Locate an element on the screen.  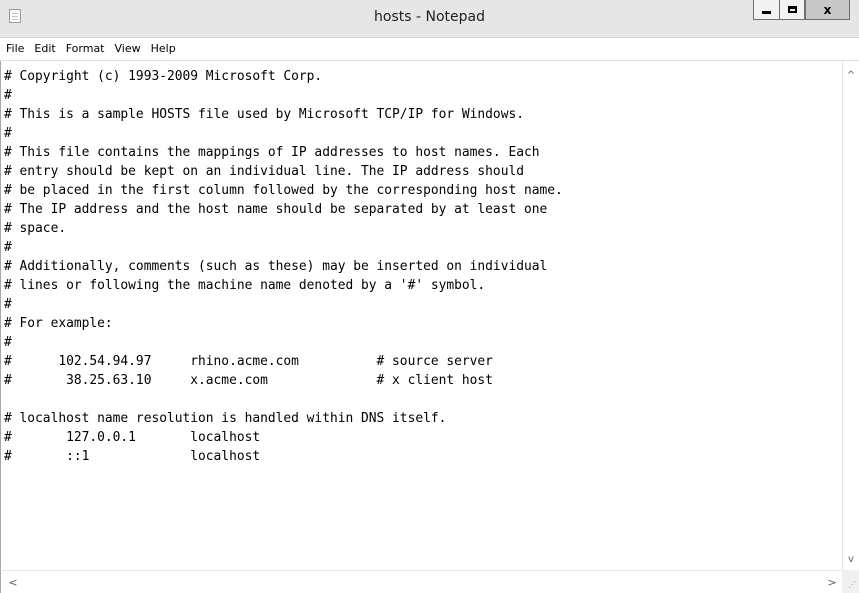
maximize-icon is located at coordinates (792, 9).